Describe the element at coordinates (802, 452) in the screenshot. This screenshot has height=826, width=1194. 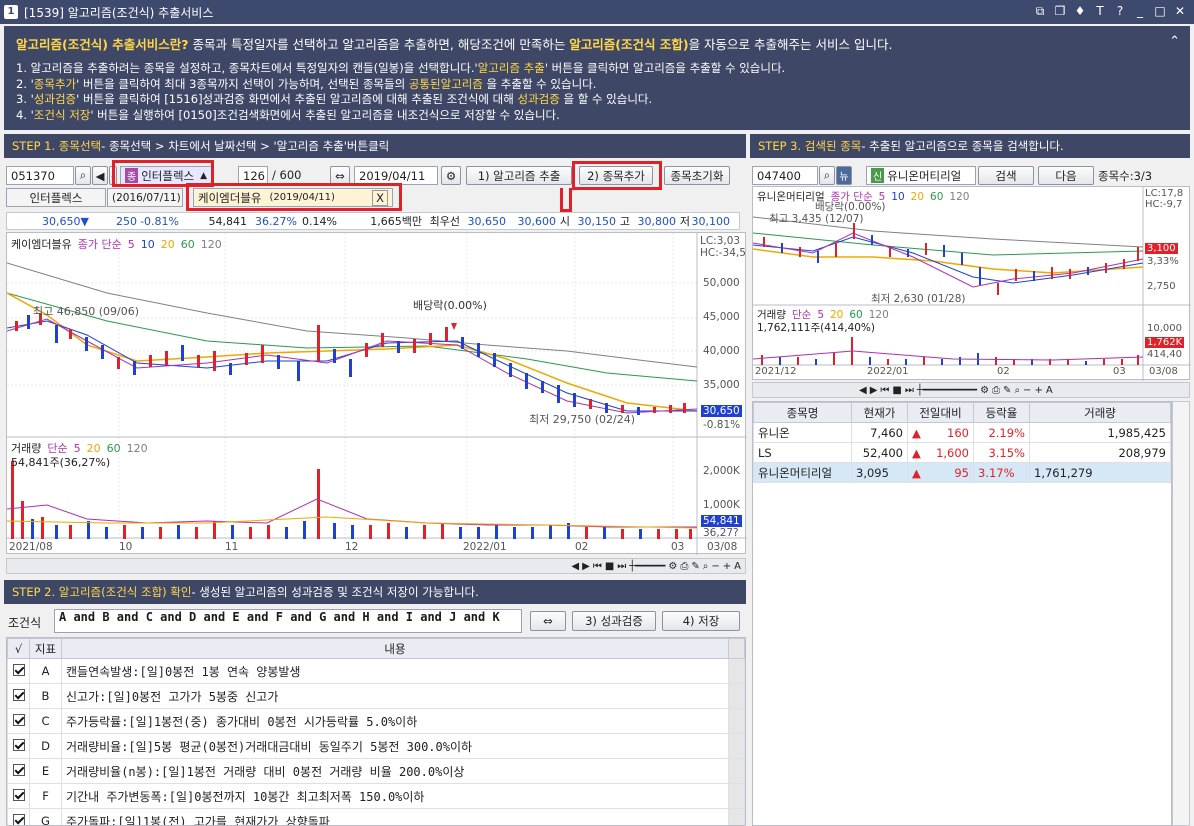
I see `result-stock-name: LS` at that location.